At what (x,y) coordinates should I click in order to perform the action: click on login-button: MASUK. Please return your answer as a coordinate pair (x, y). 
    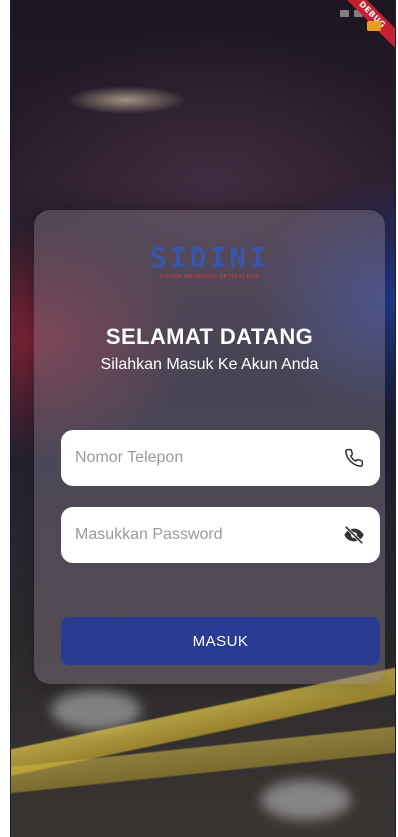
    Looking at the image, I should click on (220, 641).